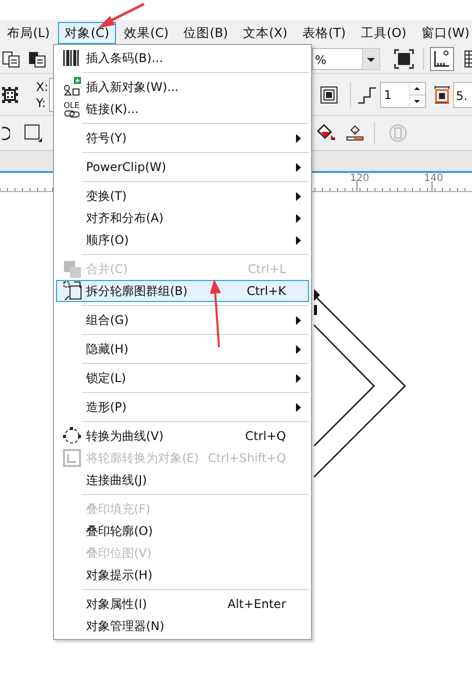 Image resolution: width=472 pixels, height=691 pixels. Describe the element at coordinates (6, 133) in the screenshot. I see `rotate-icon` at that location.